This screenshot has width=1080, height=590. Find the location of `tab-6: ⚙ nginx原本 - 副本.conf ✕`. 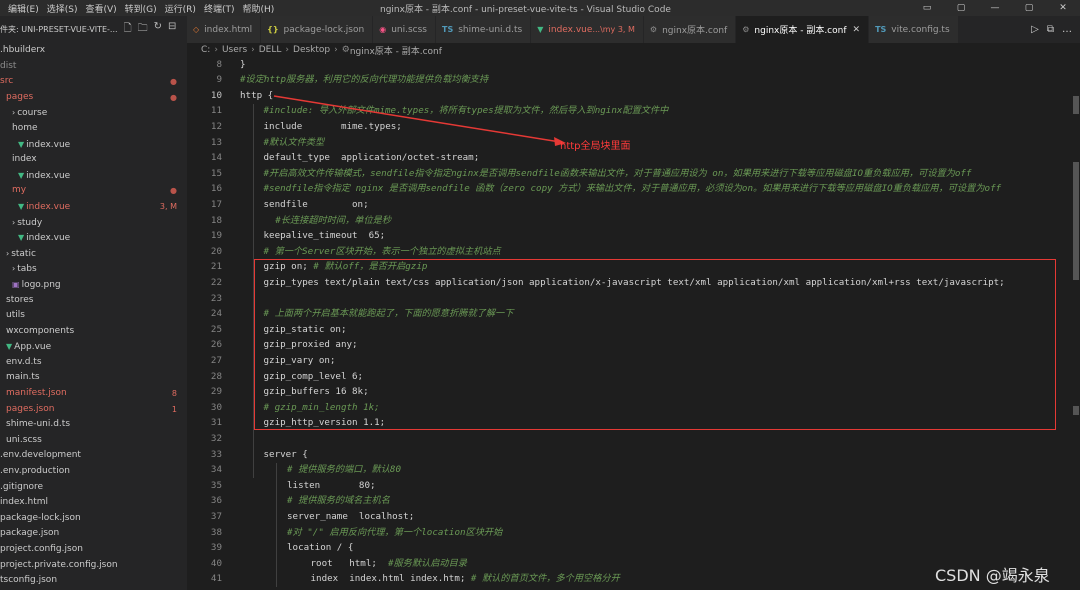

tab-6: ⚙ nginx原本 - 副本.conf ✕ is located at coordinates (803, 29).